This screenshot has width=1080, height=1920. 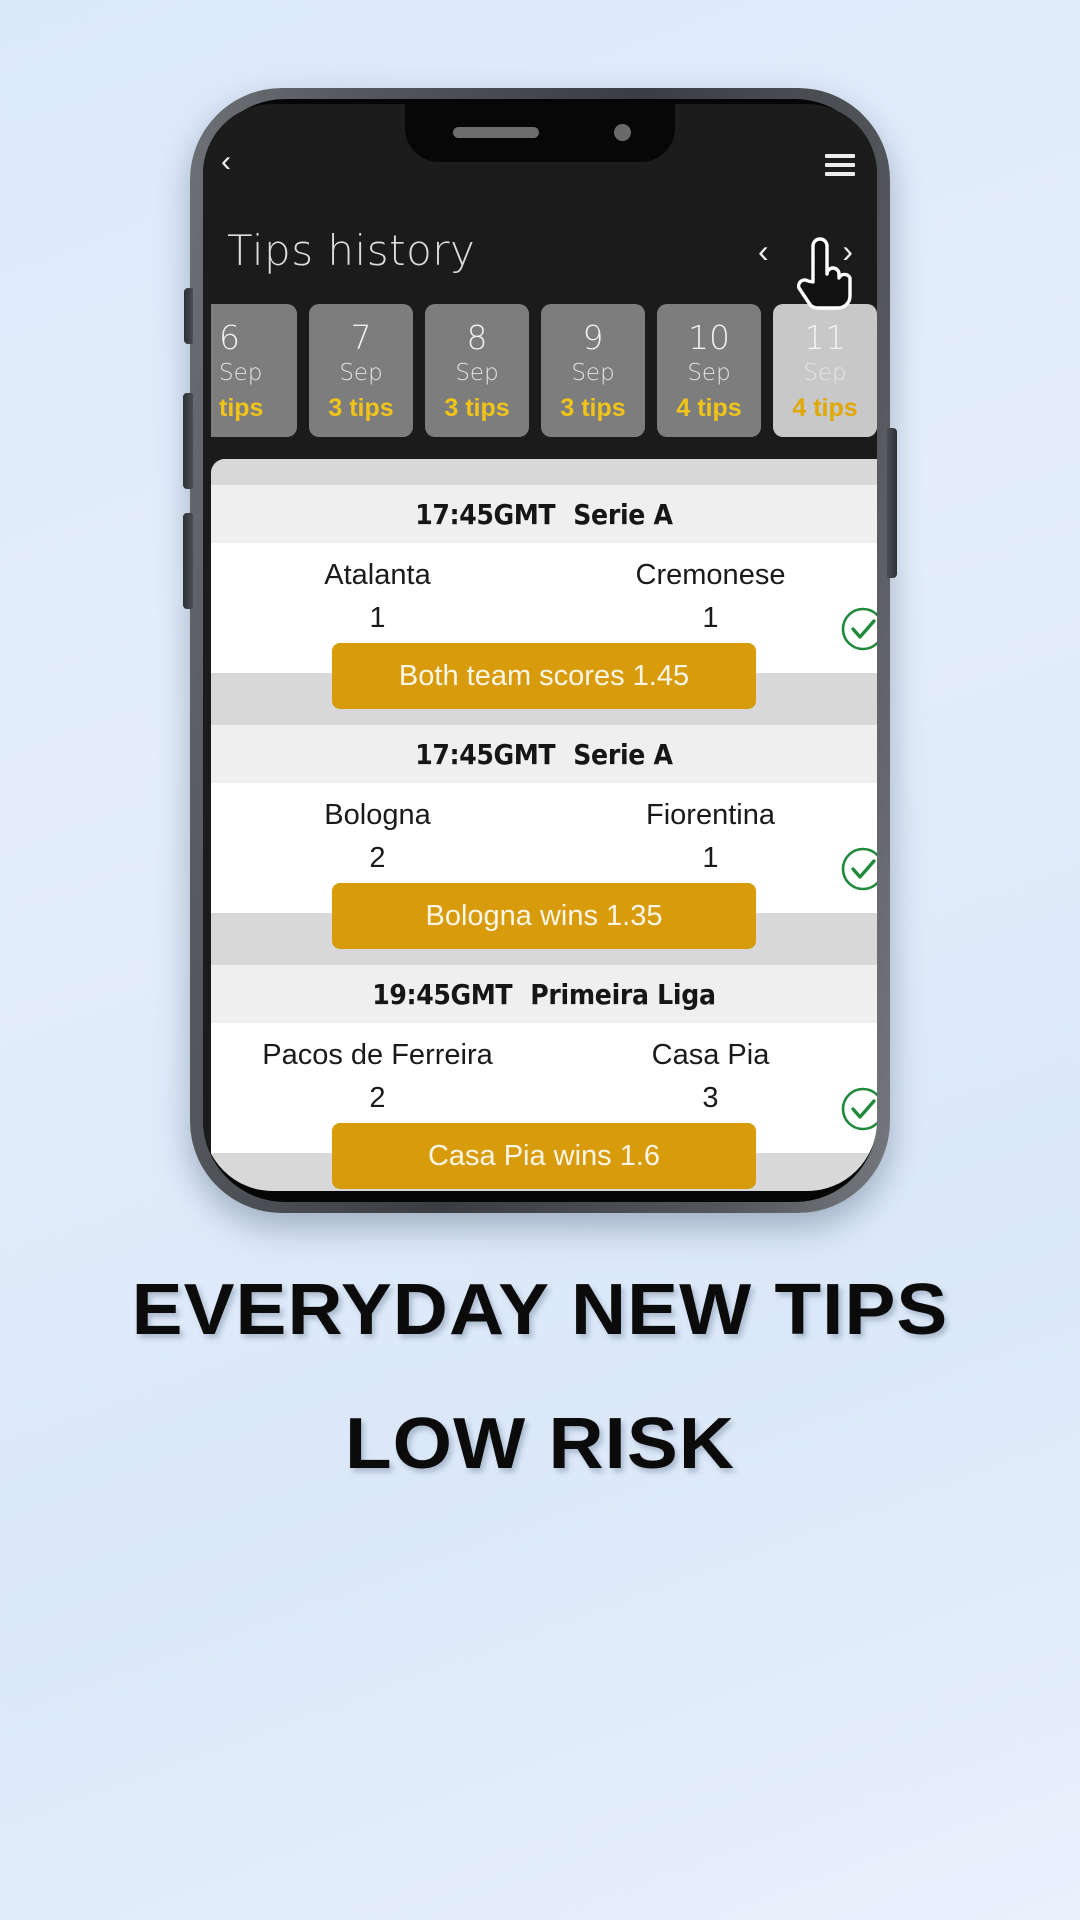 What do you see at coordinates (351, 250) in the screenshot?
I see `section-title: Tips history` at bounding box center [351, 250].